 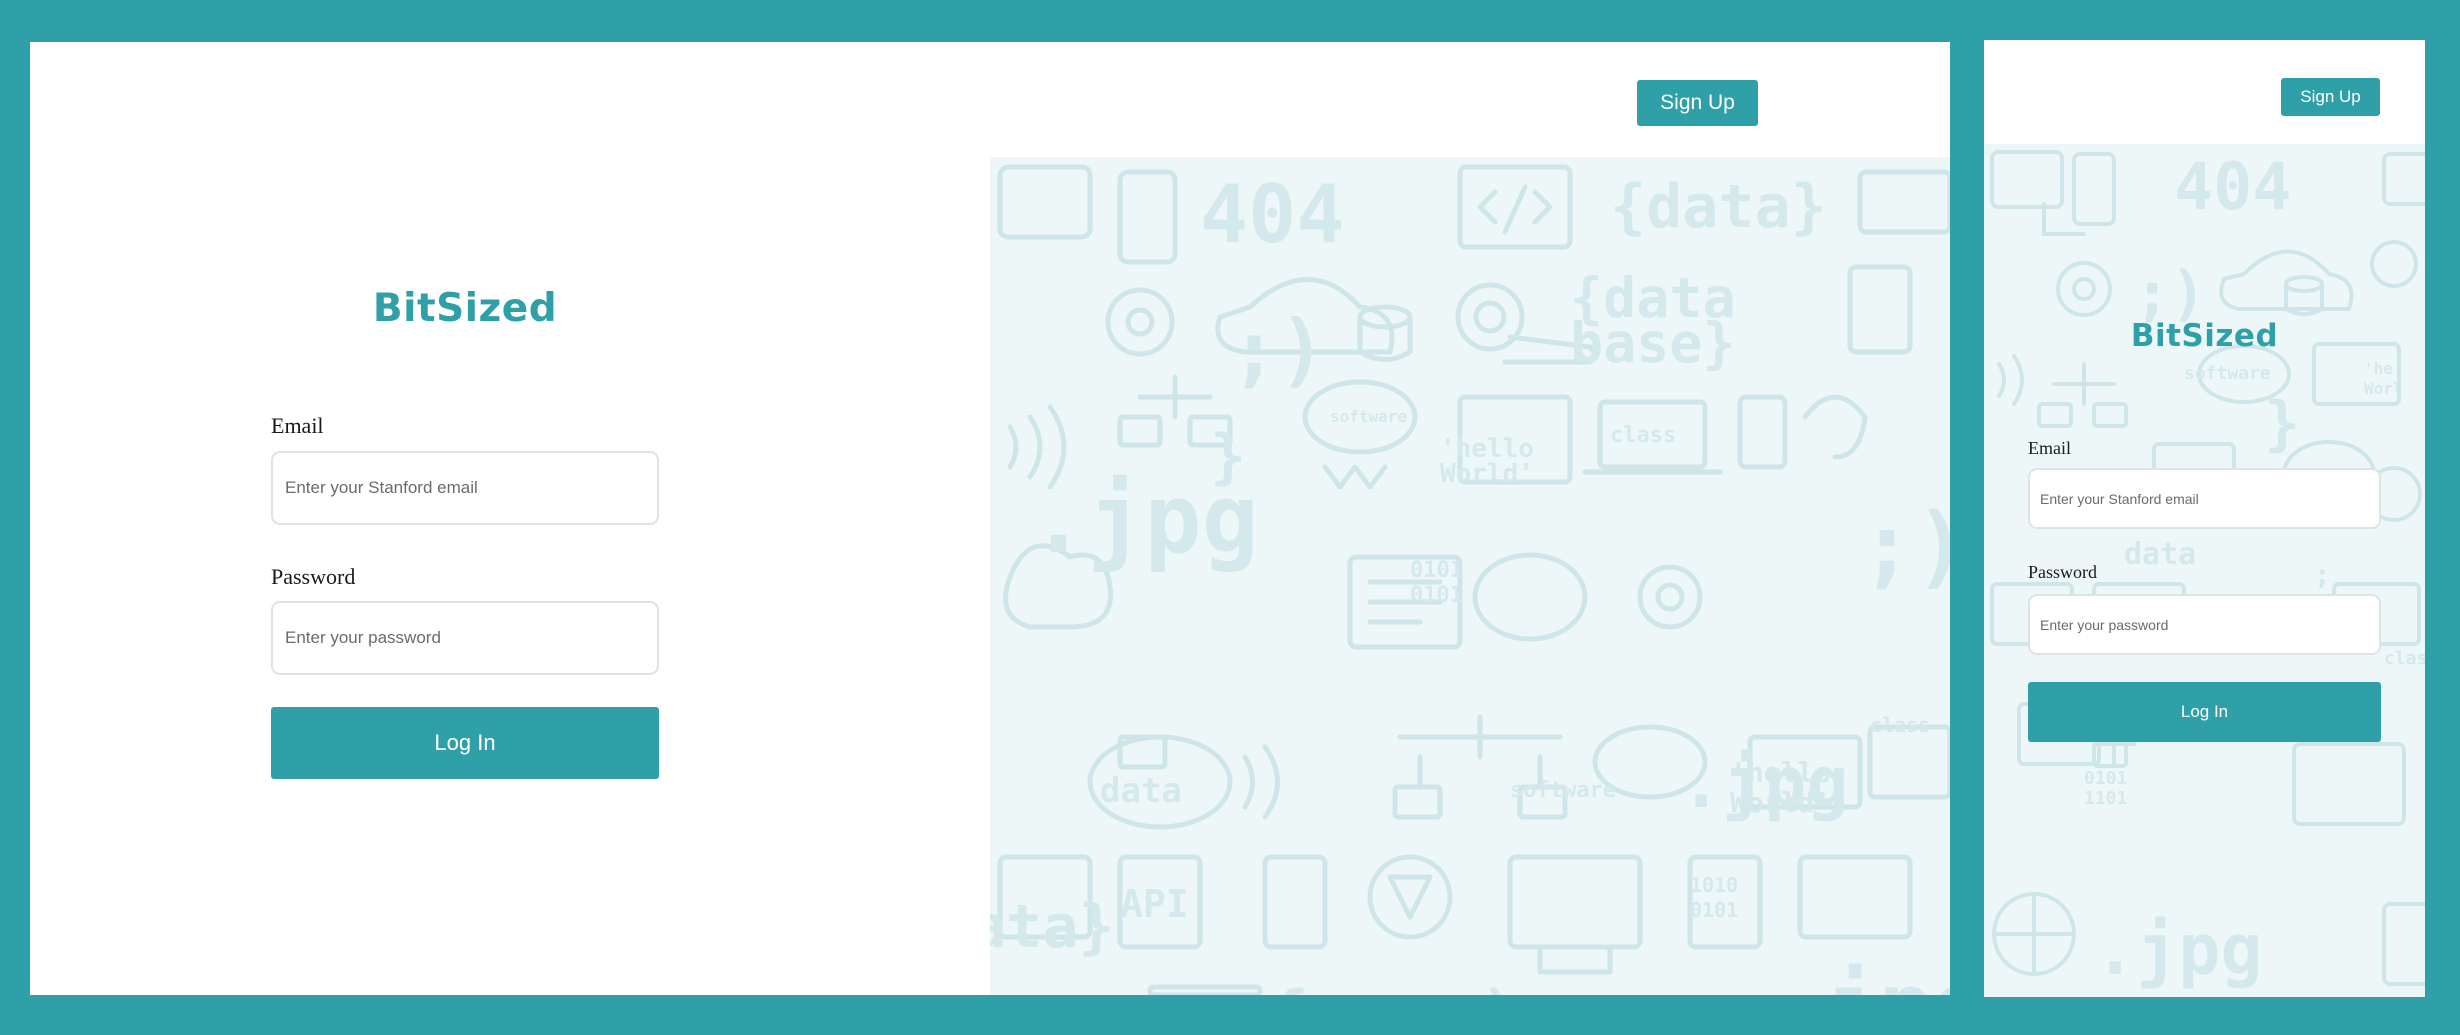 I want to click on password-label: Password, so click(x=313, y=576).